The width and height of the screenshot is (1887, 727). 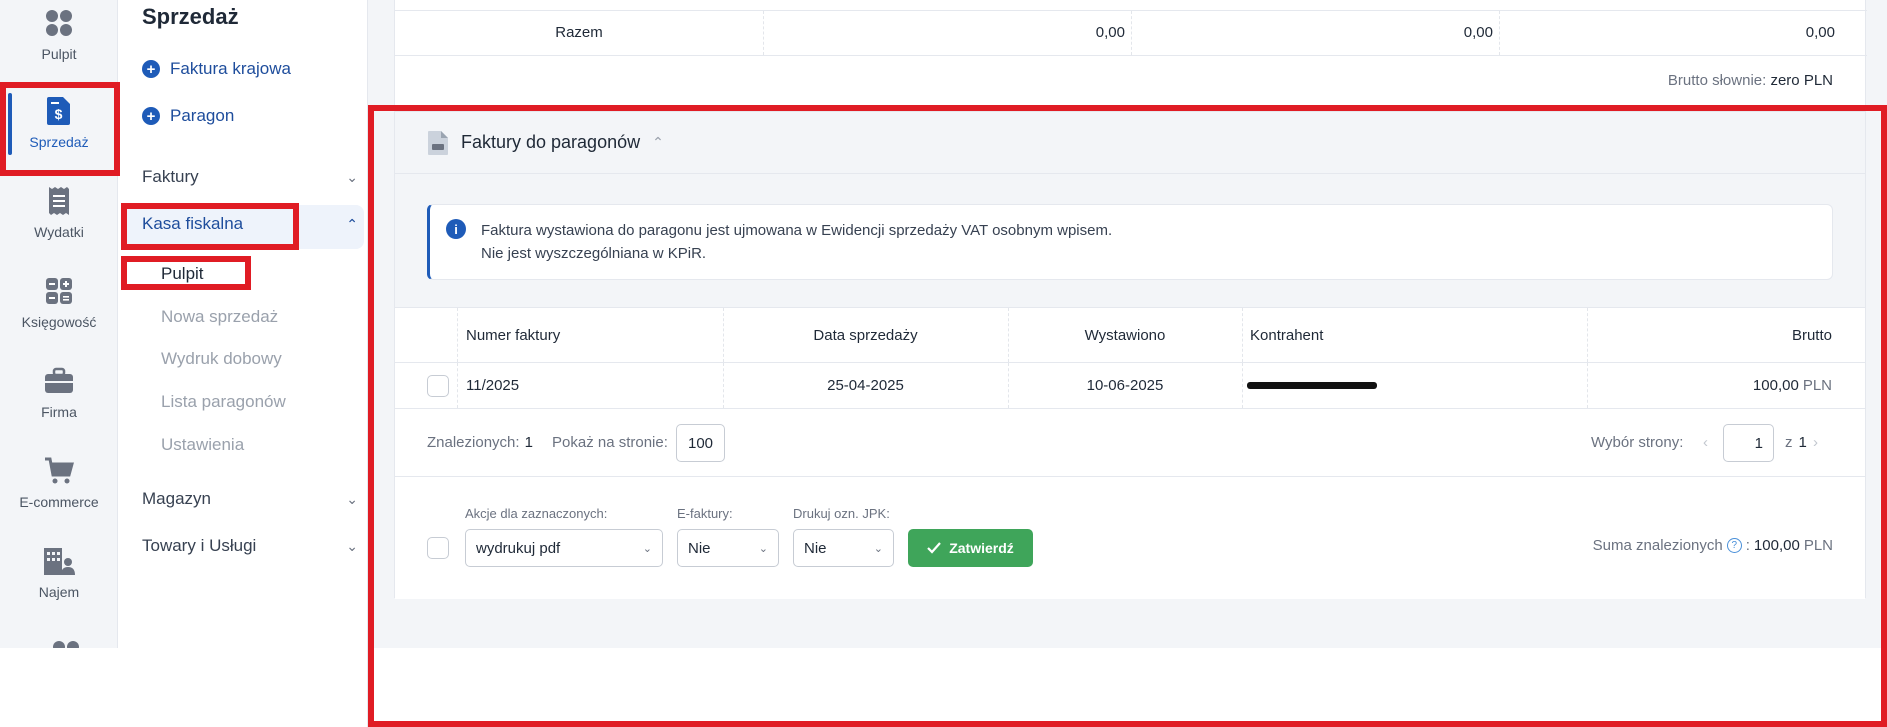 What do you see at coordinates (438, 142) in the screenshot?
I see `document-icon` at bounding box center [438, 142].